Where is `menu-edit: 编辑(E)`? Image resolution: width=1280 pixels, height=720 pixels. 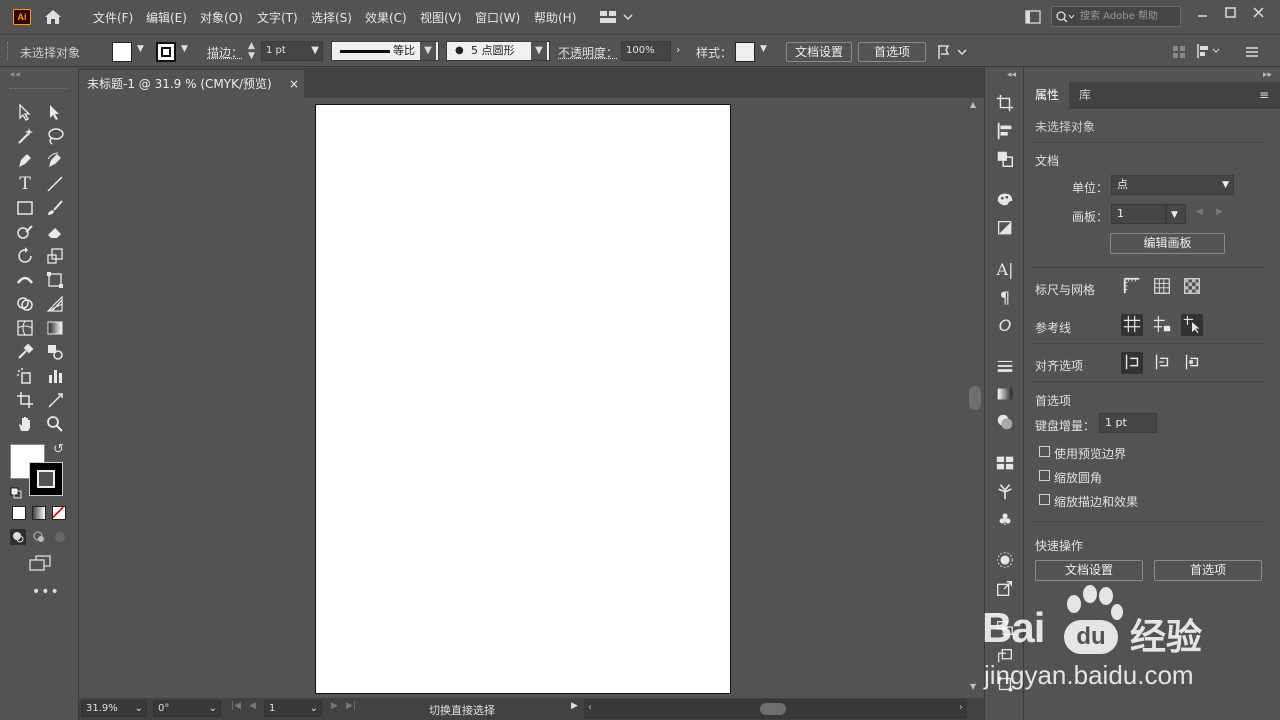 menu-edit: 编辑(E) is located at coordinates (166, 17).